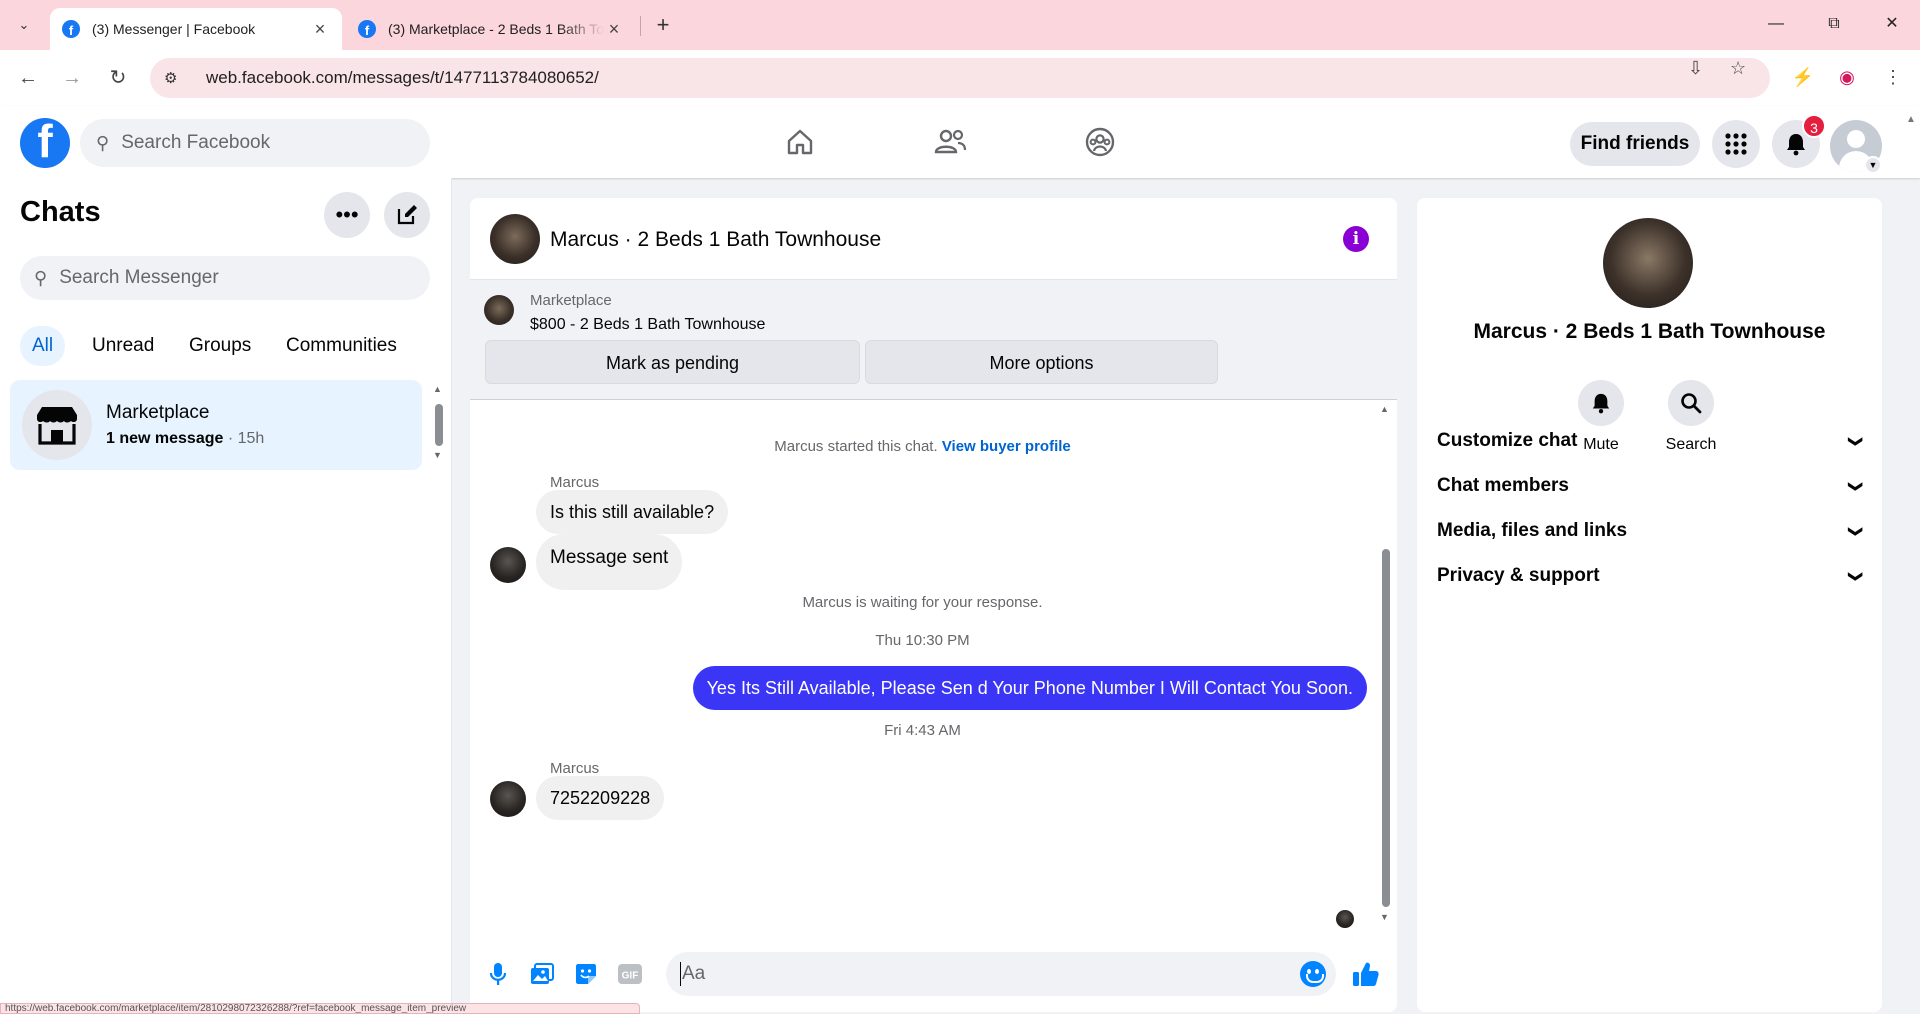 This screenshot has width=1920, height=1014. What do you see at coordinates (439, 424) in the screenshot?
I see `chat-list-scrollbar: ▲ ▼` at bounding box center [439, 424].